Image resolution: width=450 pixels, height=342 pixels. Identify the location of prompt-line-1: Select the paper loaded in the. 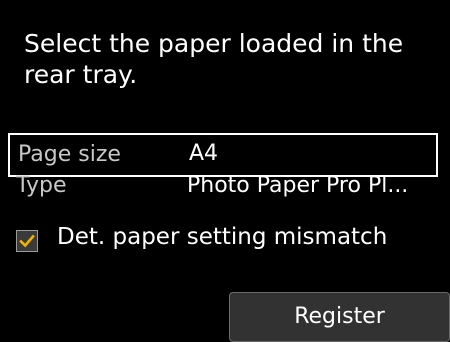
(214, 43).